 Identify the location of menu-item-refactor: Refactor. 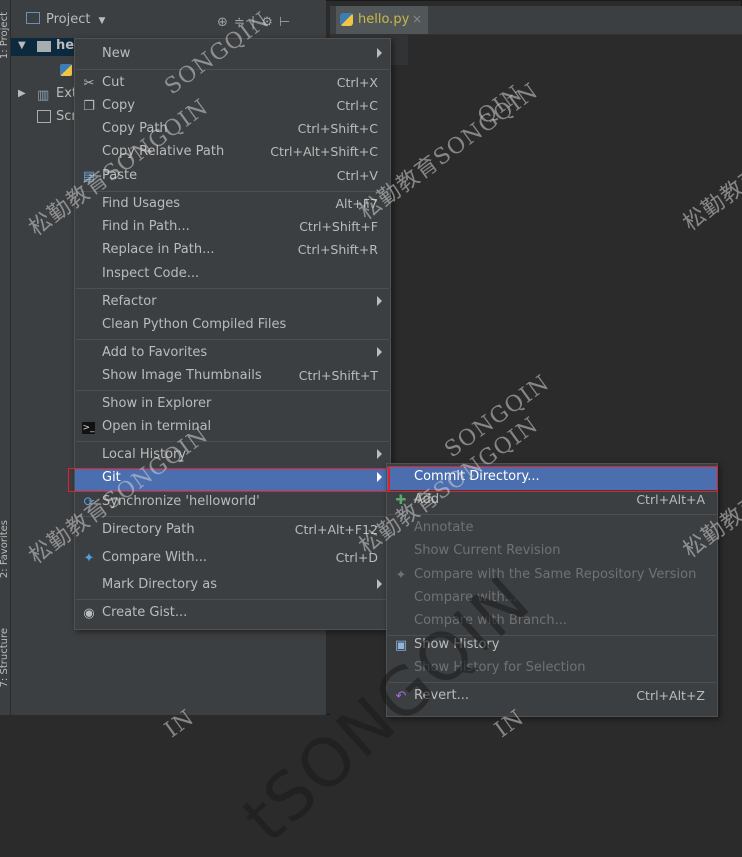
(232, 303).